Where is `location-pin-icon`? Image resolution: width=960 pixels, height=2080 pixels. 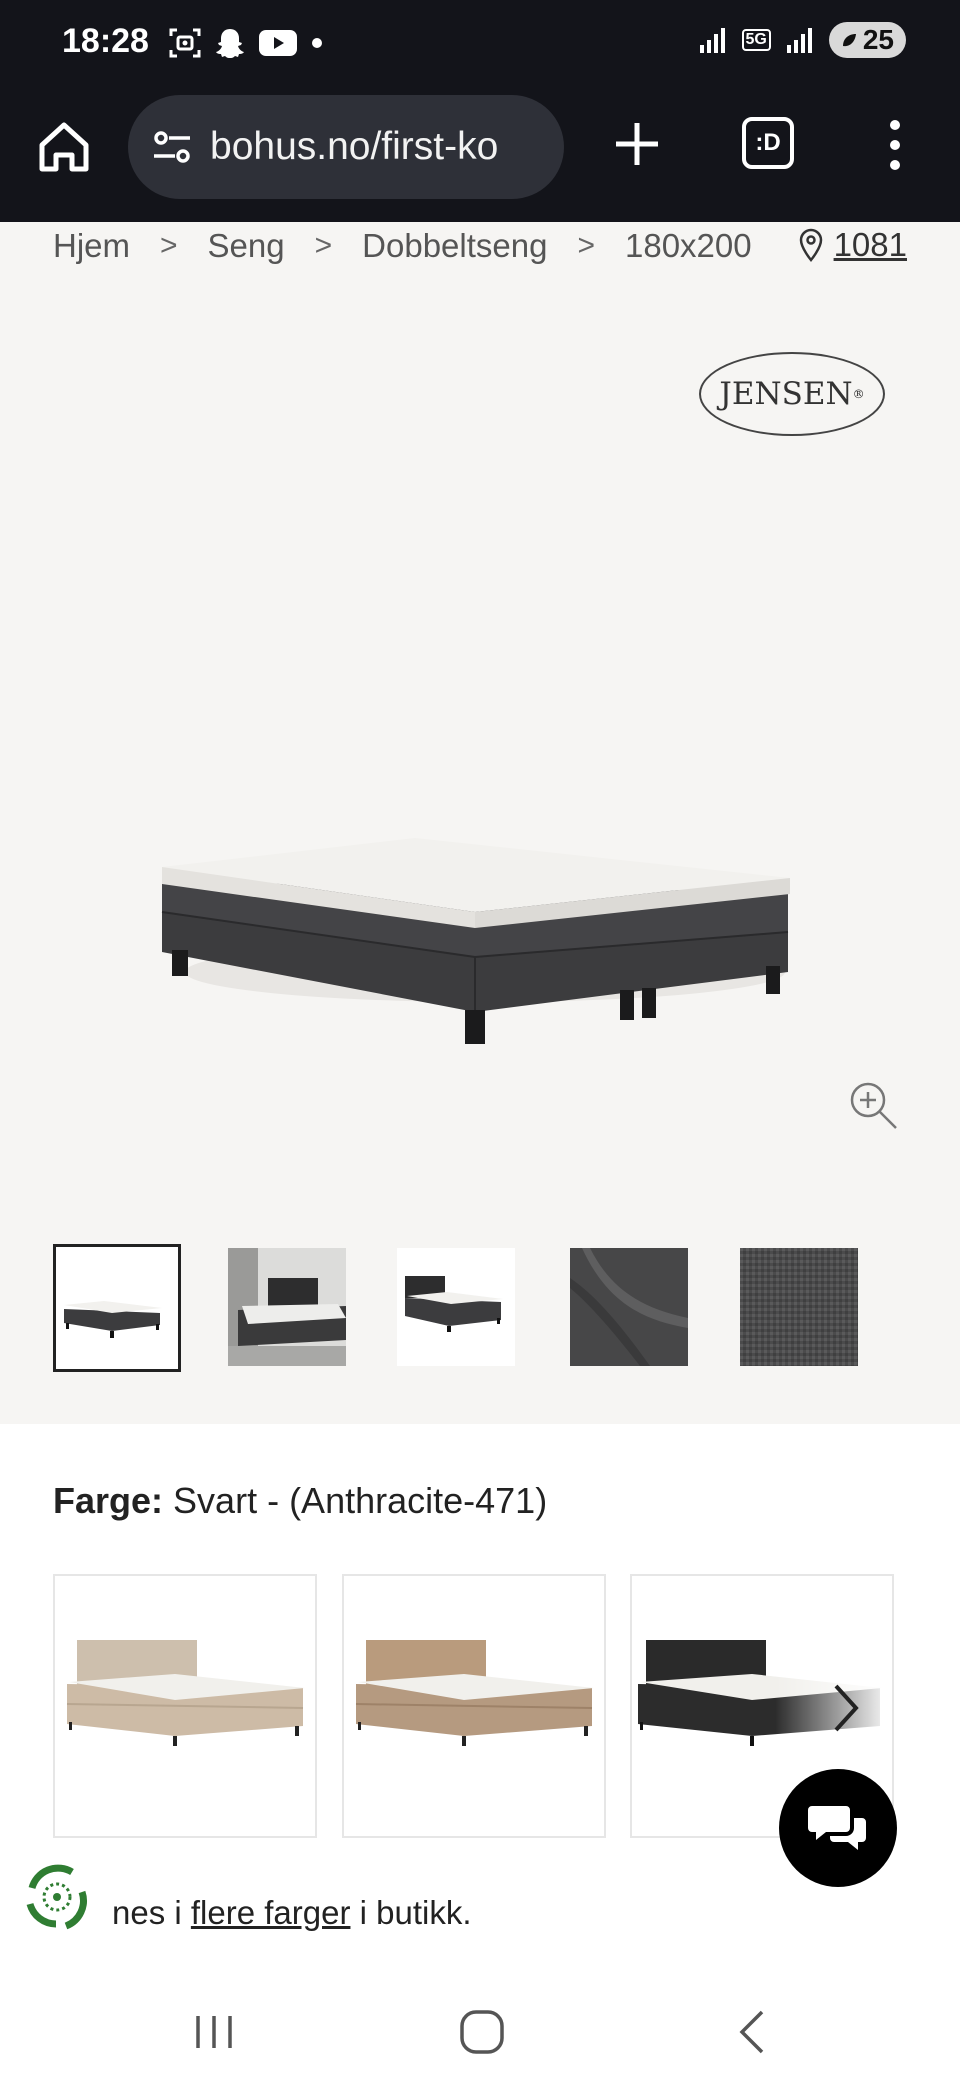
location-pin-icon is located at coordinates (810, 245).